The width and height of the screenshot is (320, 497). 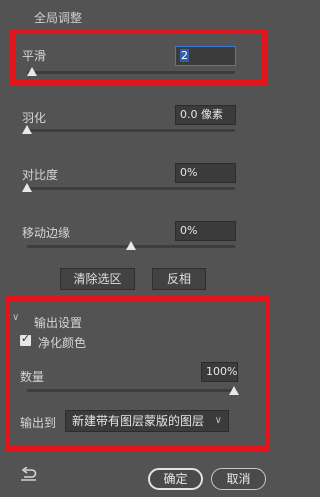 What do you see at coordinates (175, 479) in the screenshot?
I see `ok-button: 确定` at bounding box center [175, 479].